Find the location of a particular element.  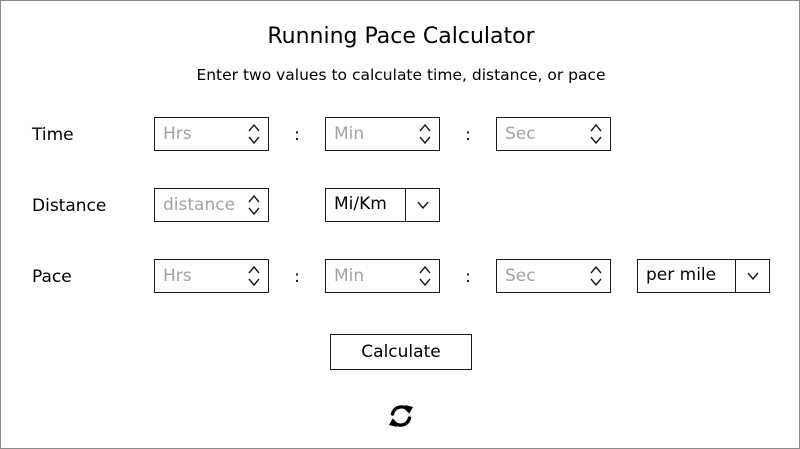

pace-label: Pace is located at coordinates (52, 277).